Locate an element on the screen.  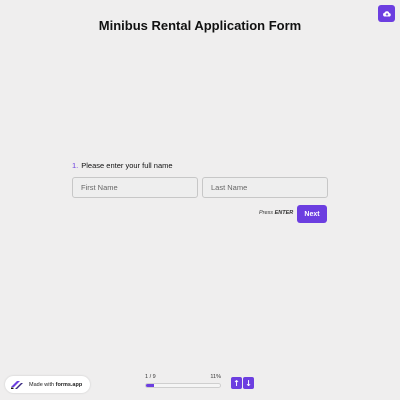
question-label: 1. Please enter your full name is located at coordinates (122, 165).